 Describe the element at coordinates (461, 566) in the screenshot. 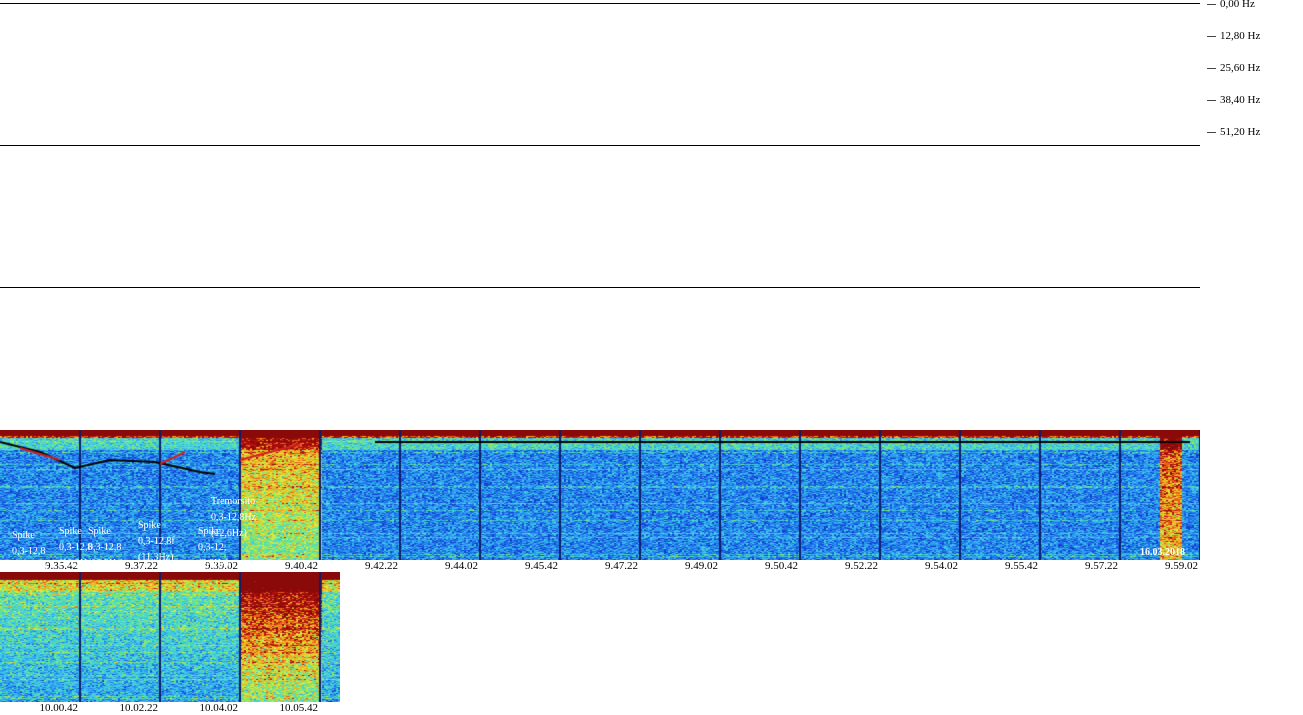

I see `time-tick-label: 9.44.02` at that location.